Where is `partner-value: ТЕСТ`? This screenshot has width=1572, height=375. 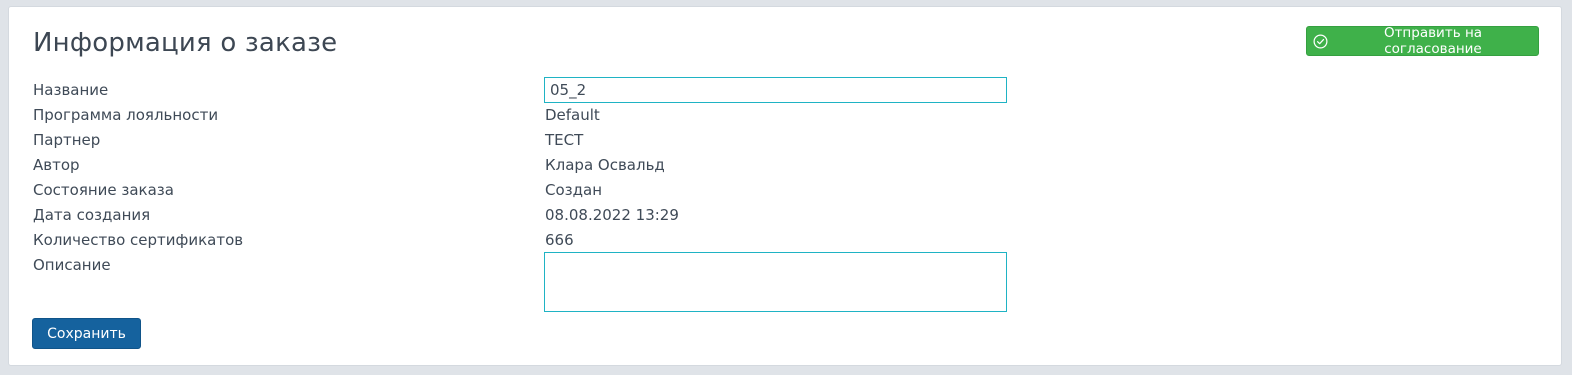 partner-value: ТЕСТ is located at coordinates (564, 140).